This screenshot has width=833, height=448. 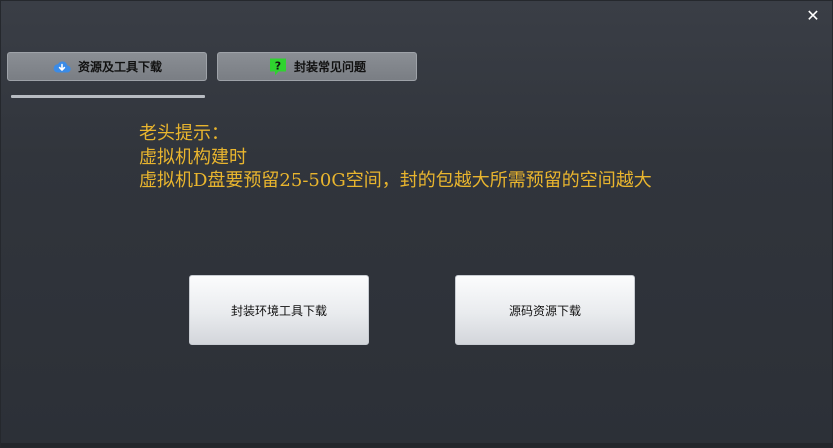 What do you see at coordinates (545, 310) in the screenshot?
I see `source-download-button: 源码资源下载` at bounding box center [545, 310].